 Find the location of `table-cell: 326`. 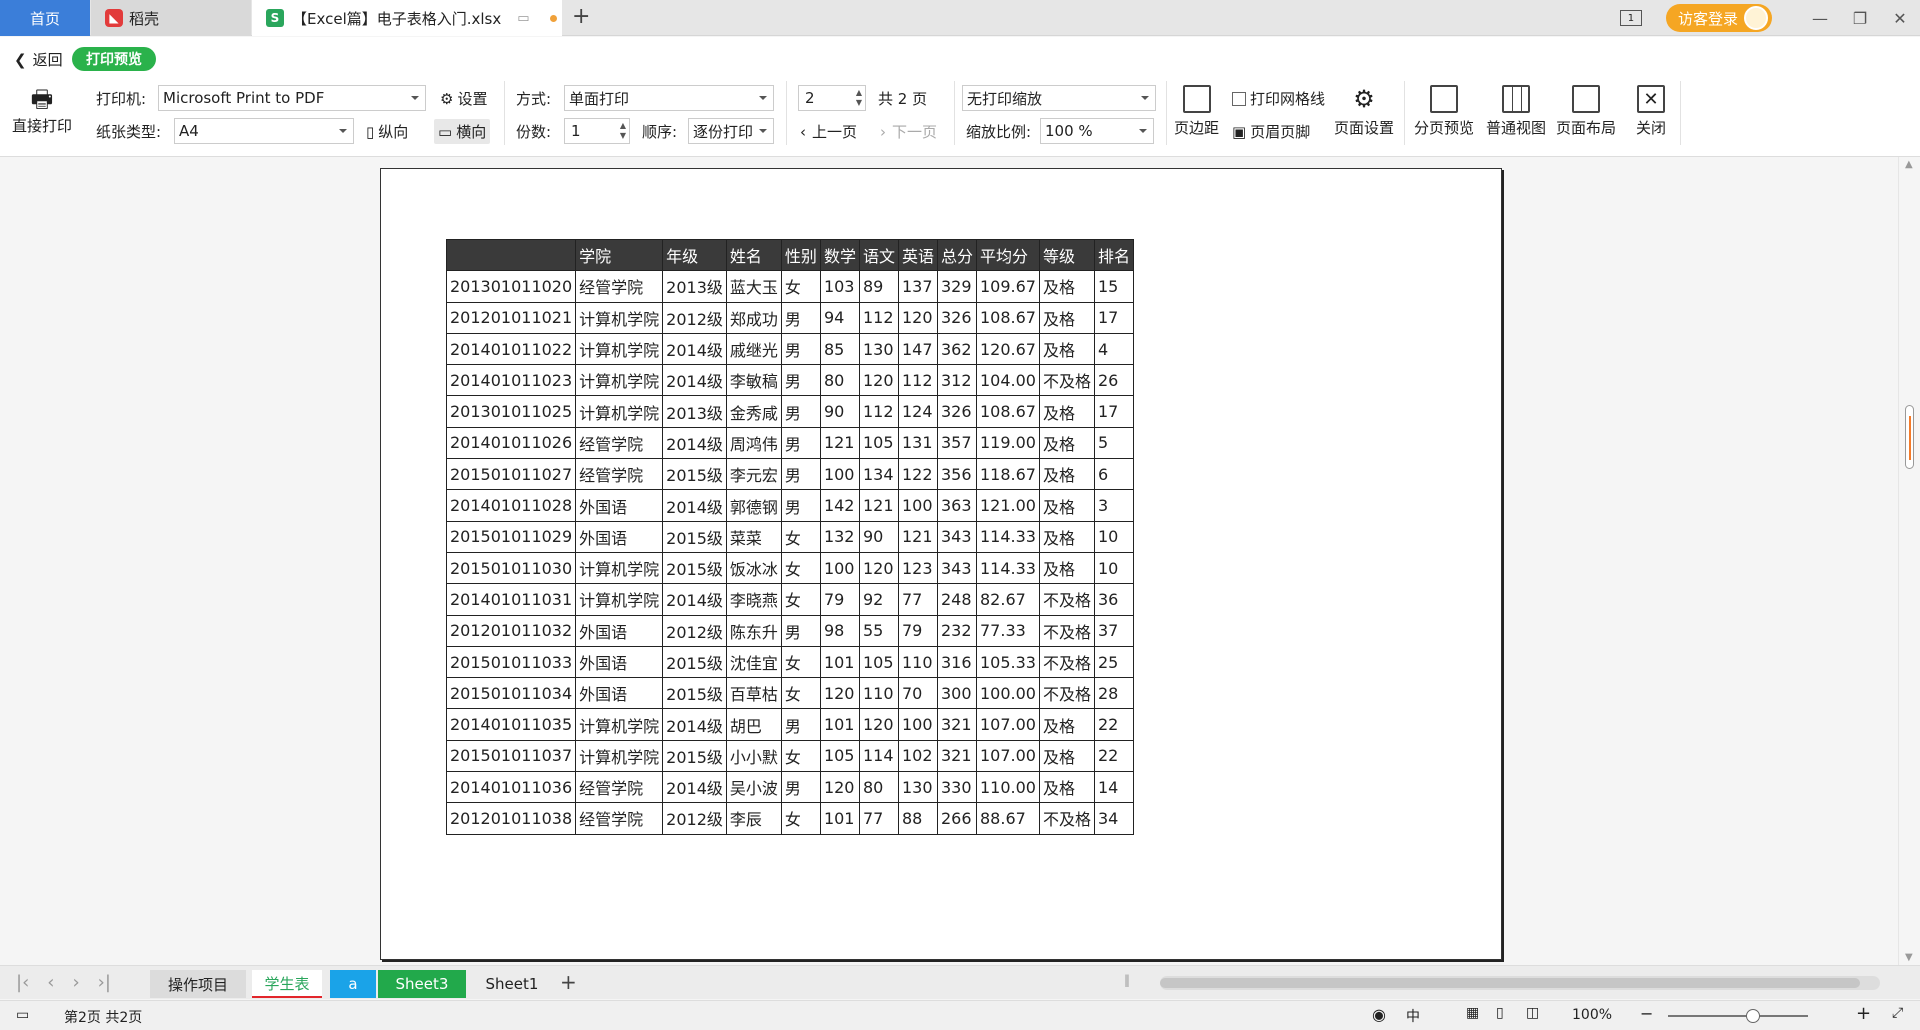

table-cell: 326 is located at coordinates (957, 317).